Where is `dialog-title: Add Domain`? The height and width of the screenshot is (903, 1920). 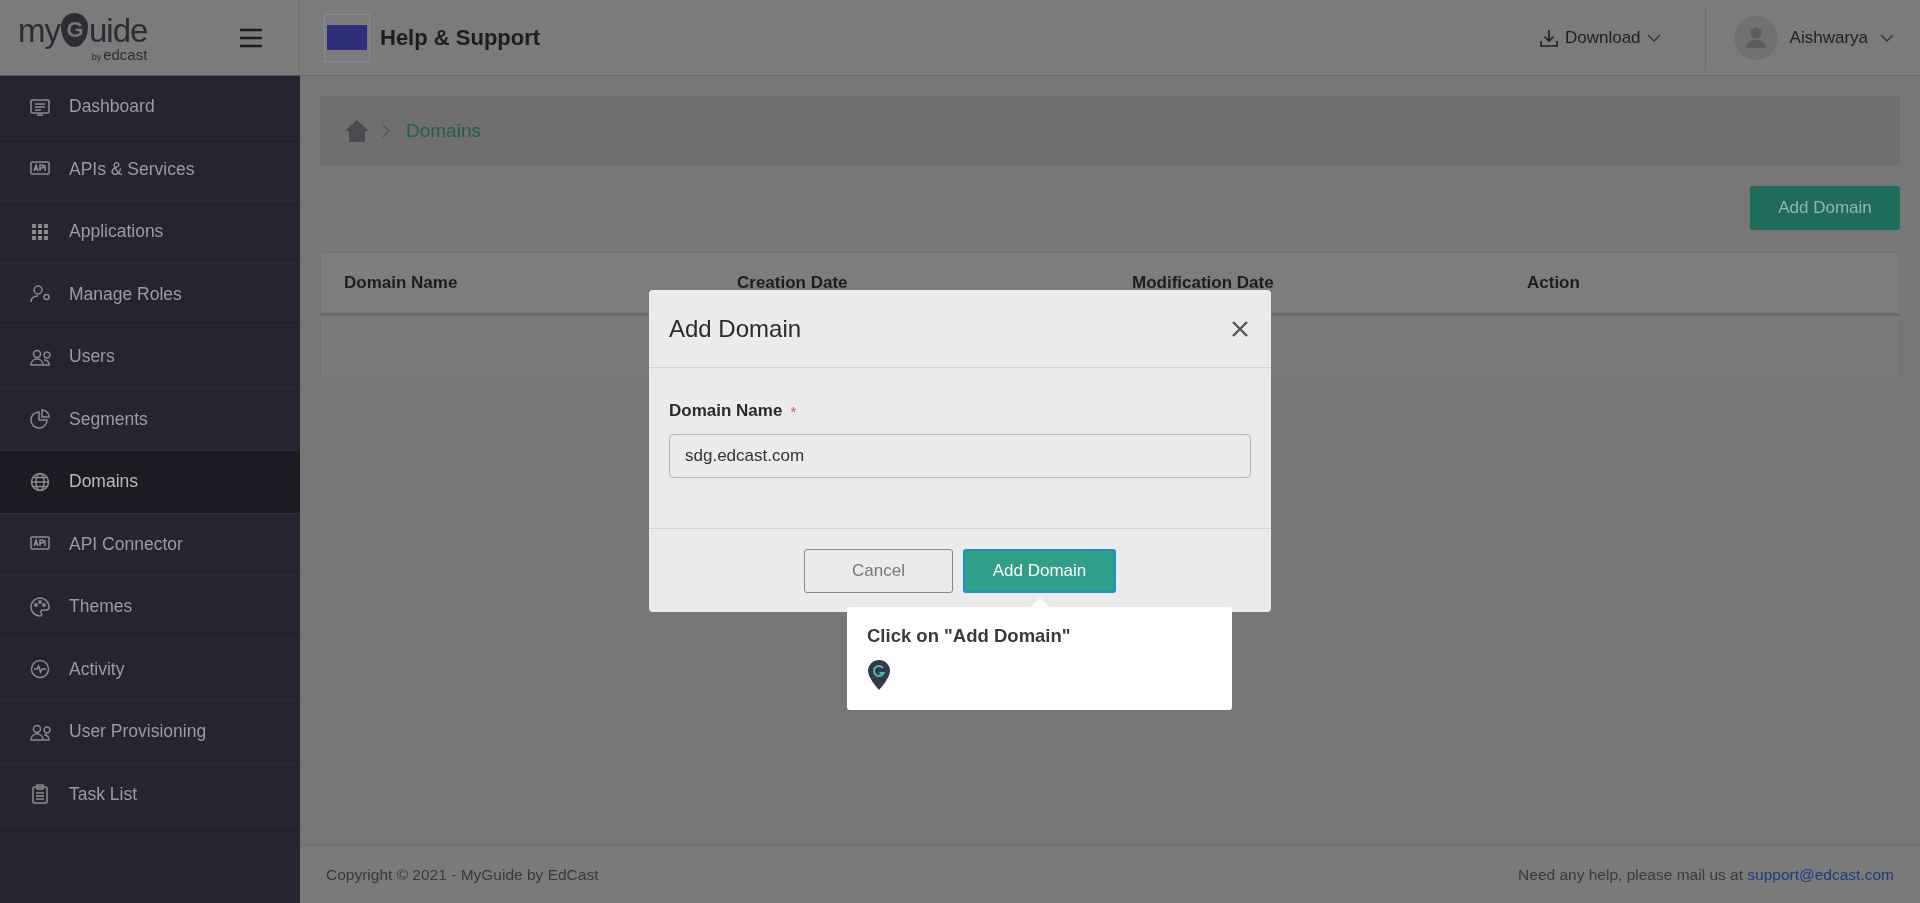 dialog-title: Add Domain is located at coordinates (735, 328).